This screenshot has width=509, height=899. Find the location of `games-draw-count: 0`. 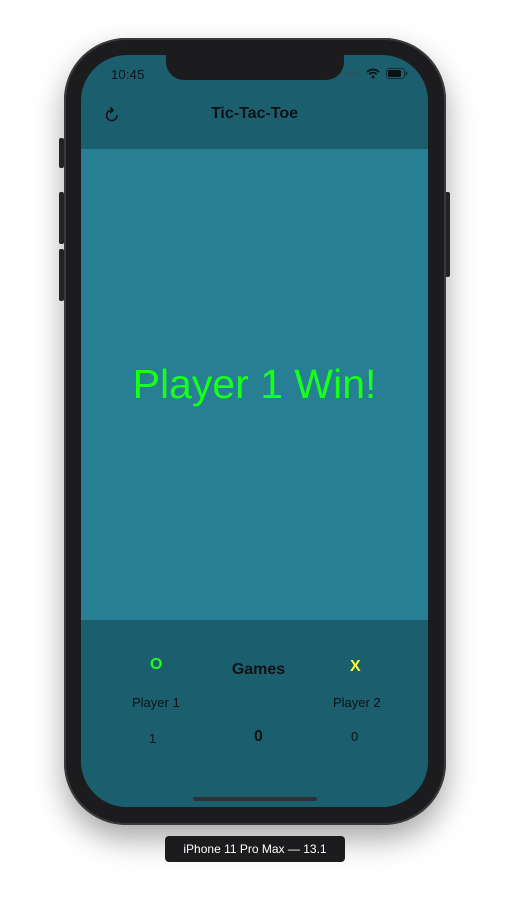

games-draw-count: 0 is located at coordinates (258, 736).